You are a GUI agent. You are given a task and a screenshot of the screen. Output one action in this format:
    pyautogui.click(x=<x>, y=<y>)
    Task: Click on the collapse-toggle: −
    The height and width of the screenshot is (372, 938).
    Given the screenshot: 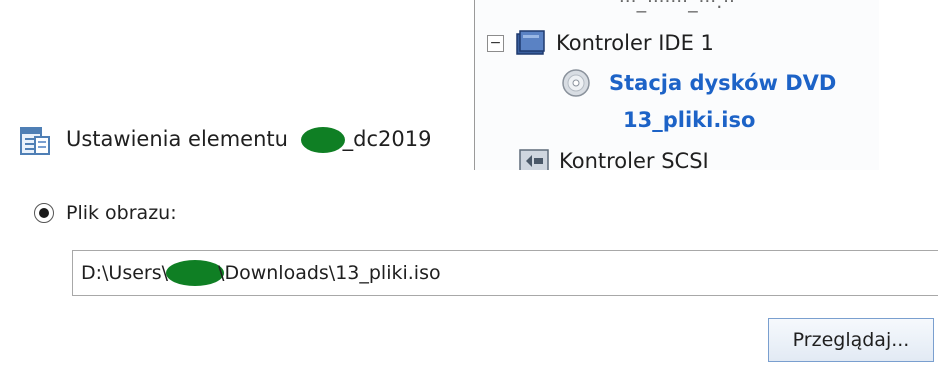 What is the action you would take?
    pyautogui.click(x=495, y=43)
    